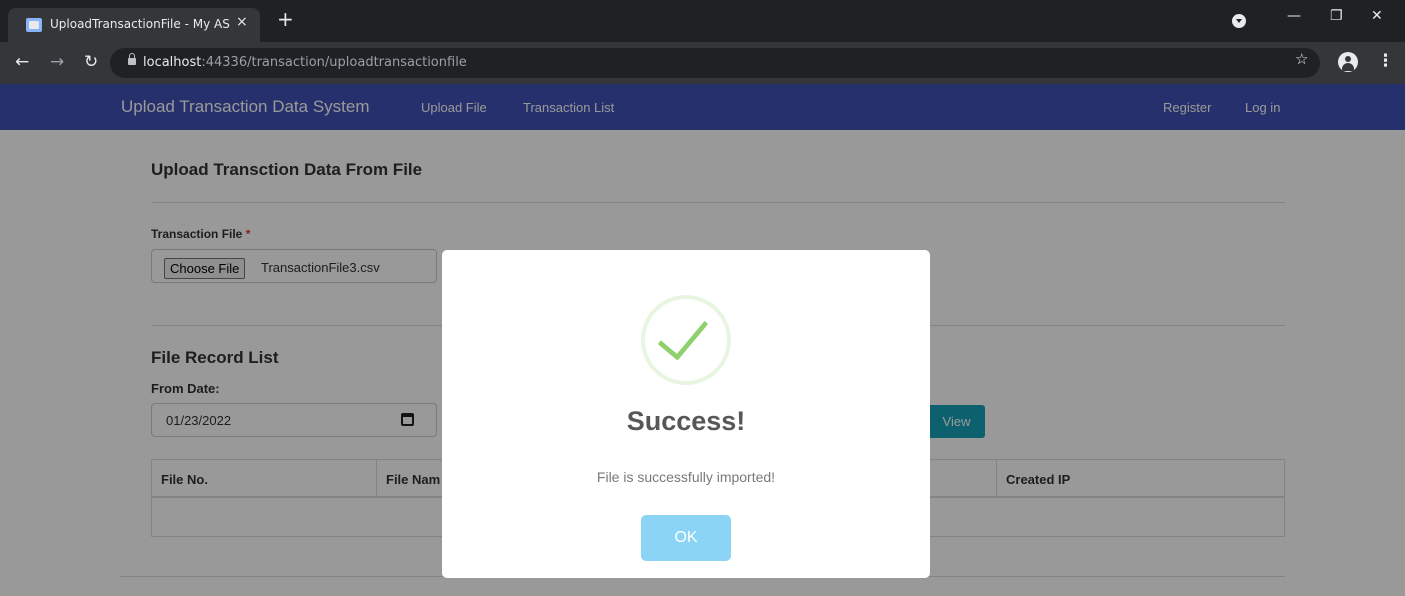 The width and height of the screenshot is (1405, 596). Describe the element at coordinates (91, 62) in the screenshot. I see `reload-icon: ↻` at that location.